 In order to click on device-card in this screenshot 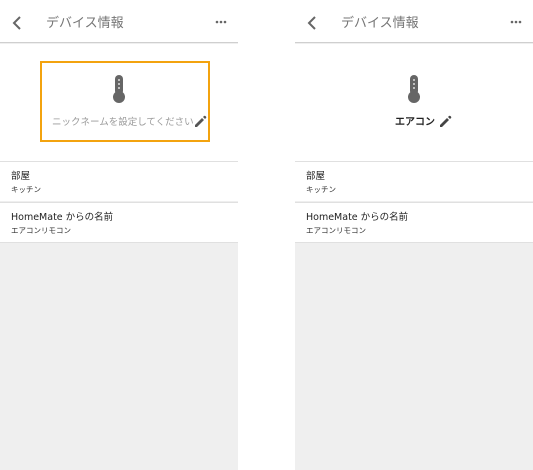, I will do `click(414, 102)`.